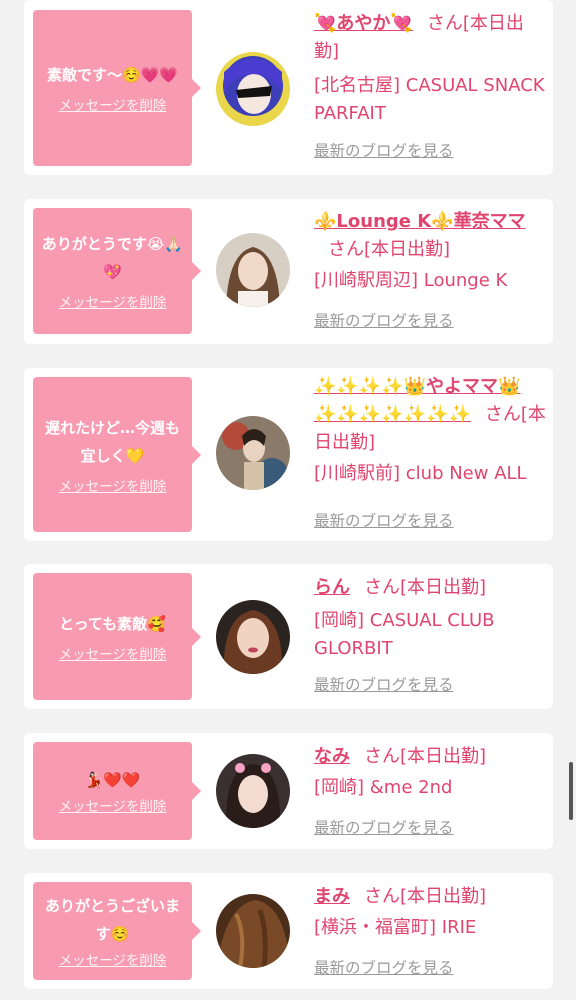 The image size is (576, 1000). I want to click on shop-name: [横浜・福富町] IRIE, so click(395, 927).